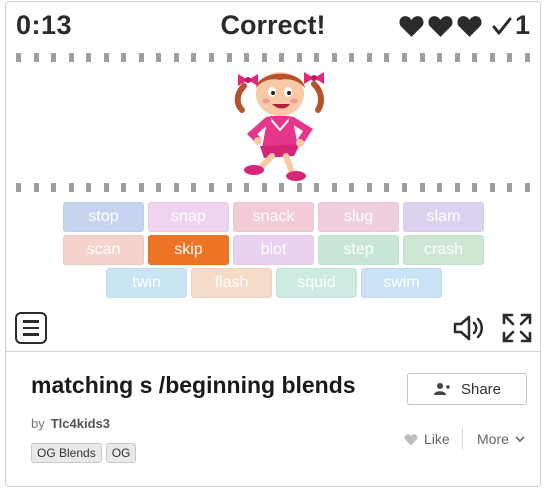 The width and height of the screenshot is (546, 488). I want to click on fullscreen-icon, so click(517, 328).